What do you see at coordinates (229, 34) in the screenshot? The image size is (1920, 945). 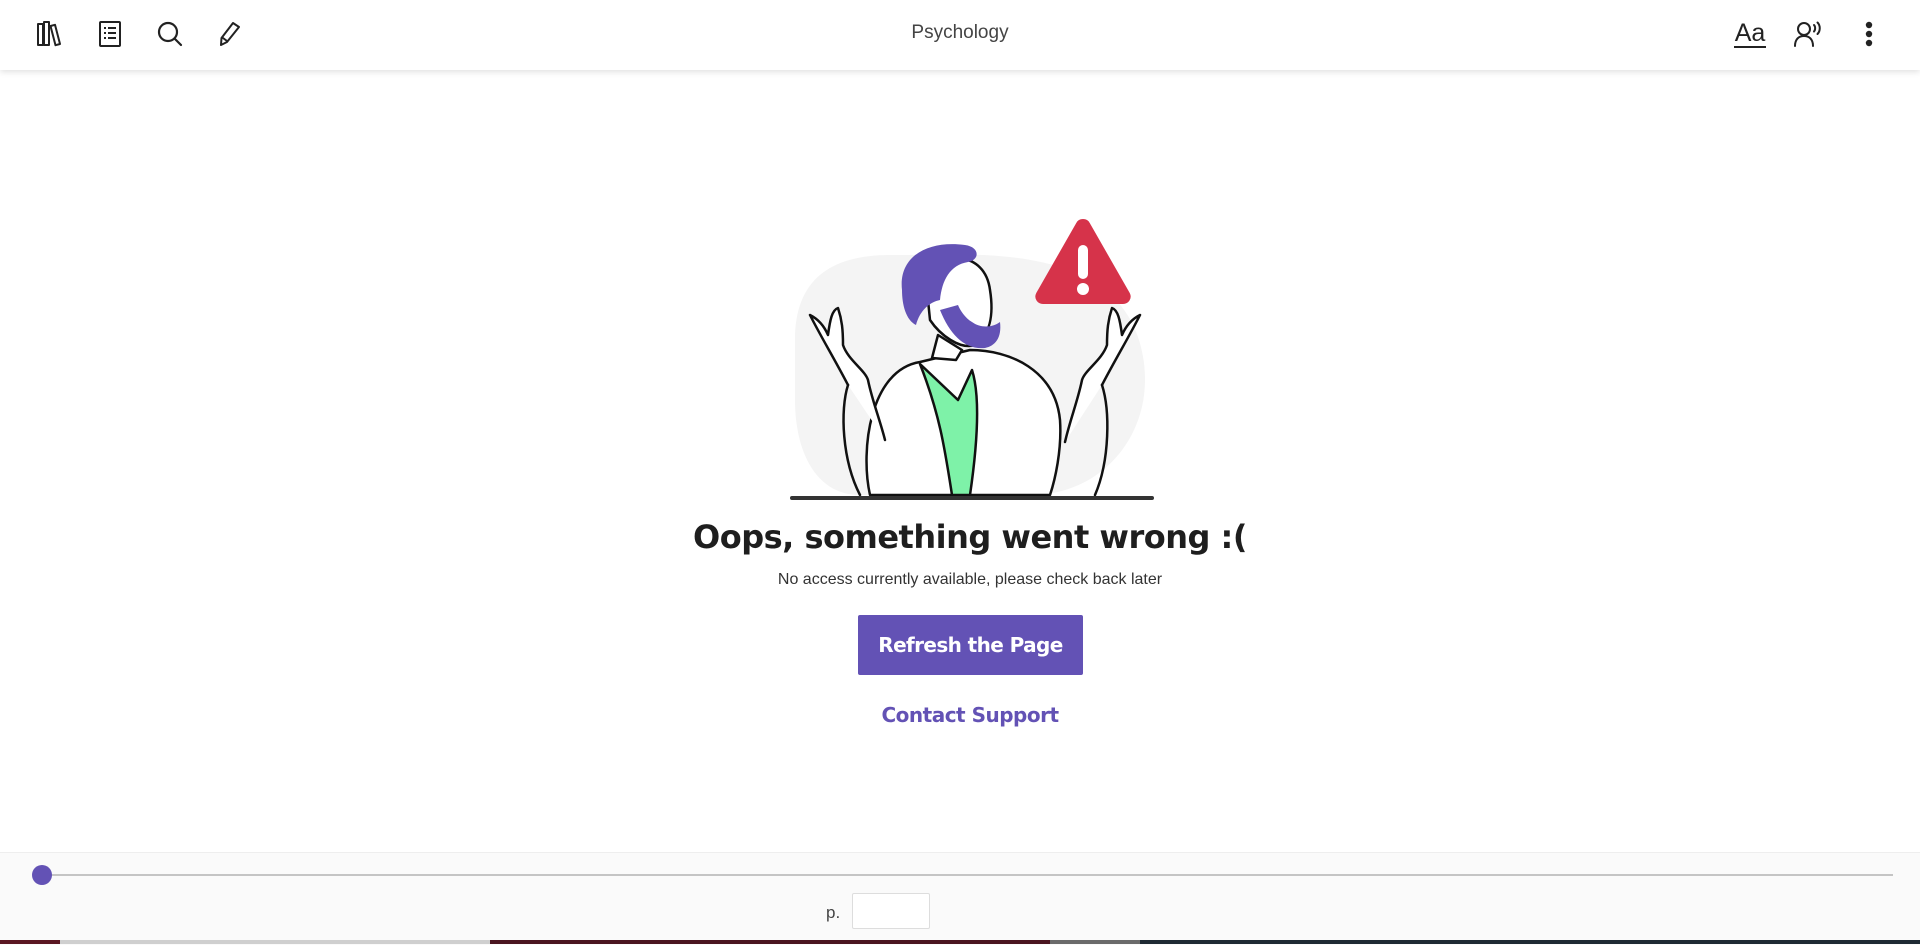 I see `pencil-icon` at bounding box center [229, 34].